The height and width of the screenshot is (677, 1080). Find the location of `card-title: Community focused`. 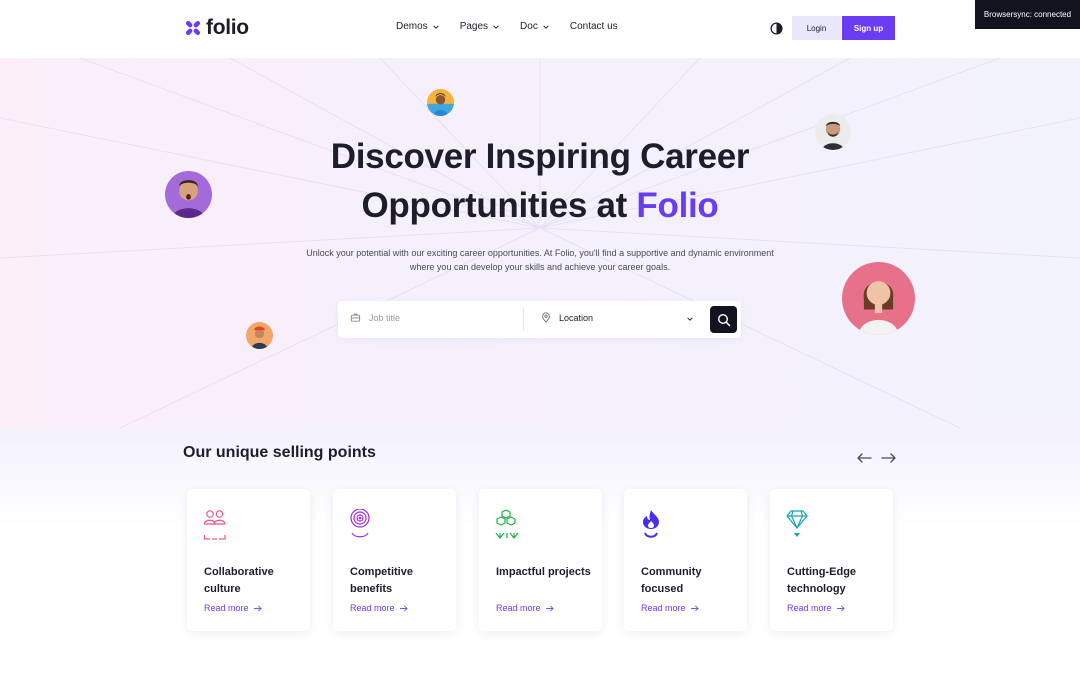

card-title: Community focused is located at coordinates (671, 580).